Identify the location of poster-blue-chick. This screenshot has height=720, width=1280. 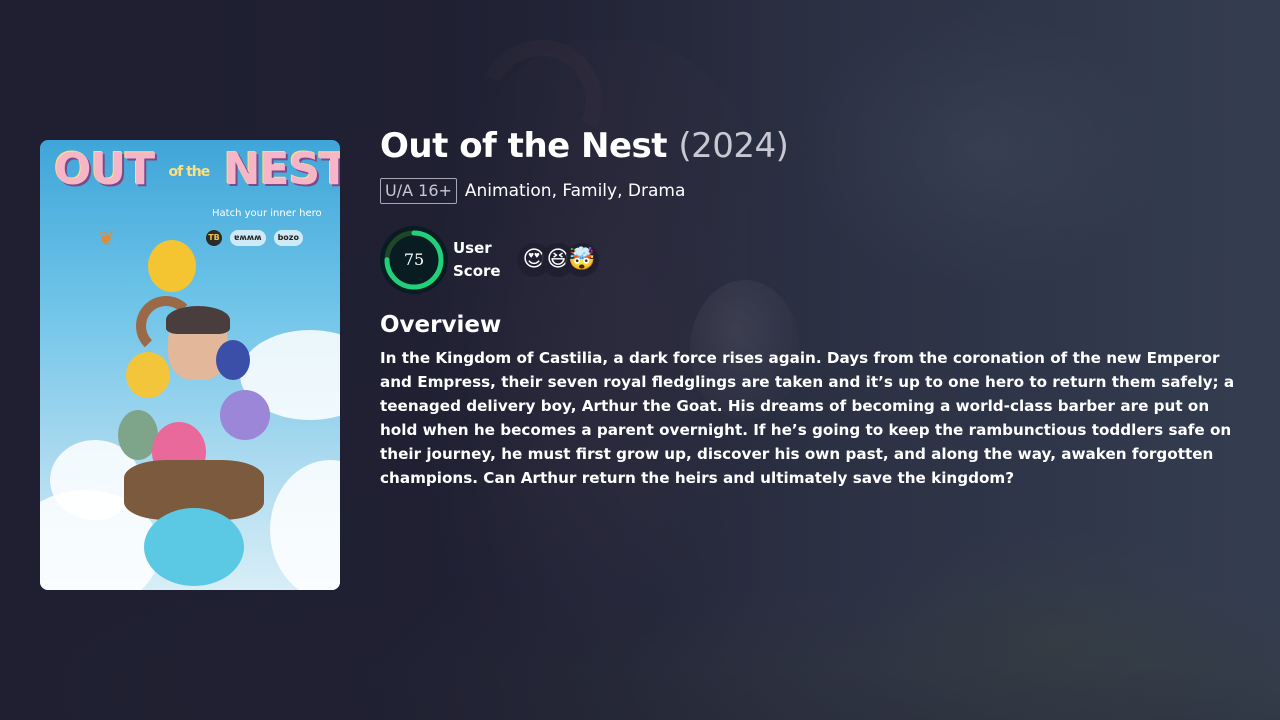
(233, 360).